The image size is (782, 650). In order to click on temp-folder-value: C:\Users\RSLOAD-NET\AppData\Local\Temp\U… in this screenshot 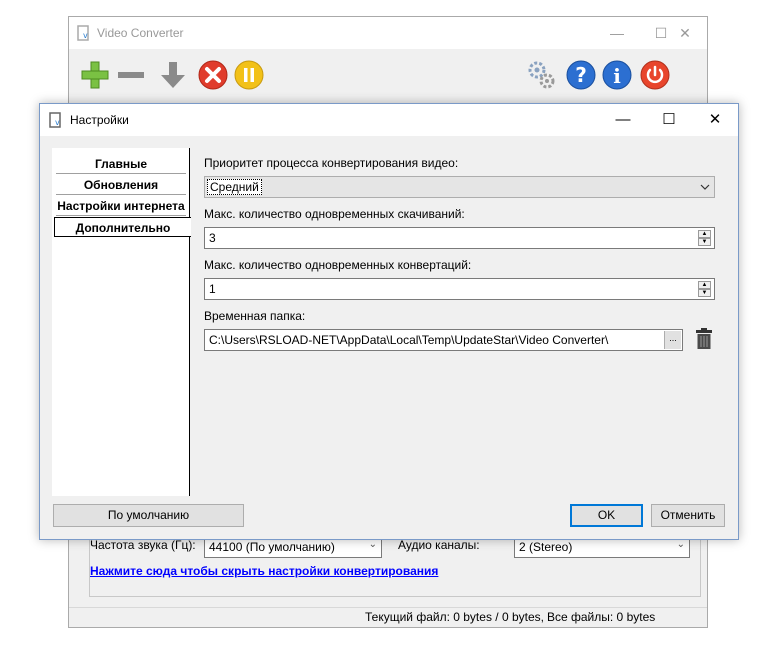, I will do `click(409, 340)`.